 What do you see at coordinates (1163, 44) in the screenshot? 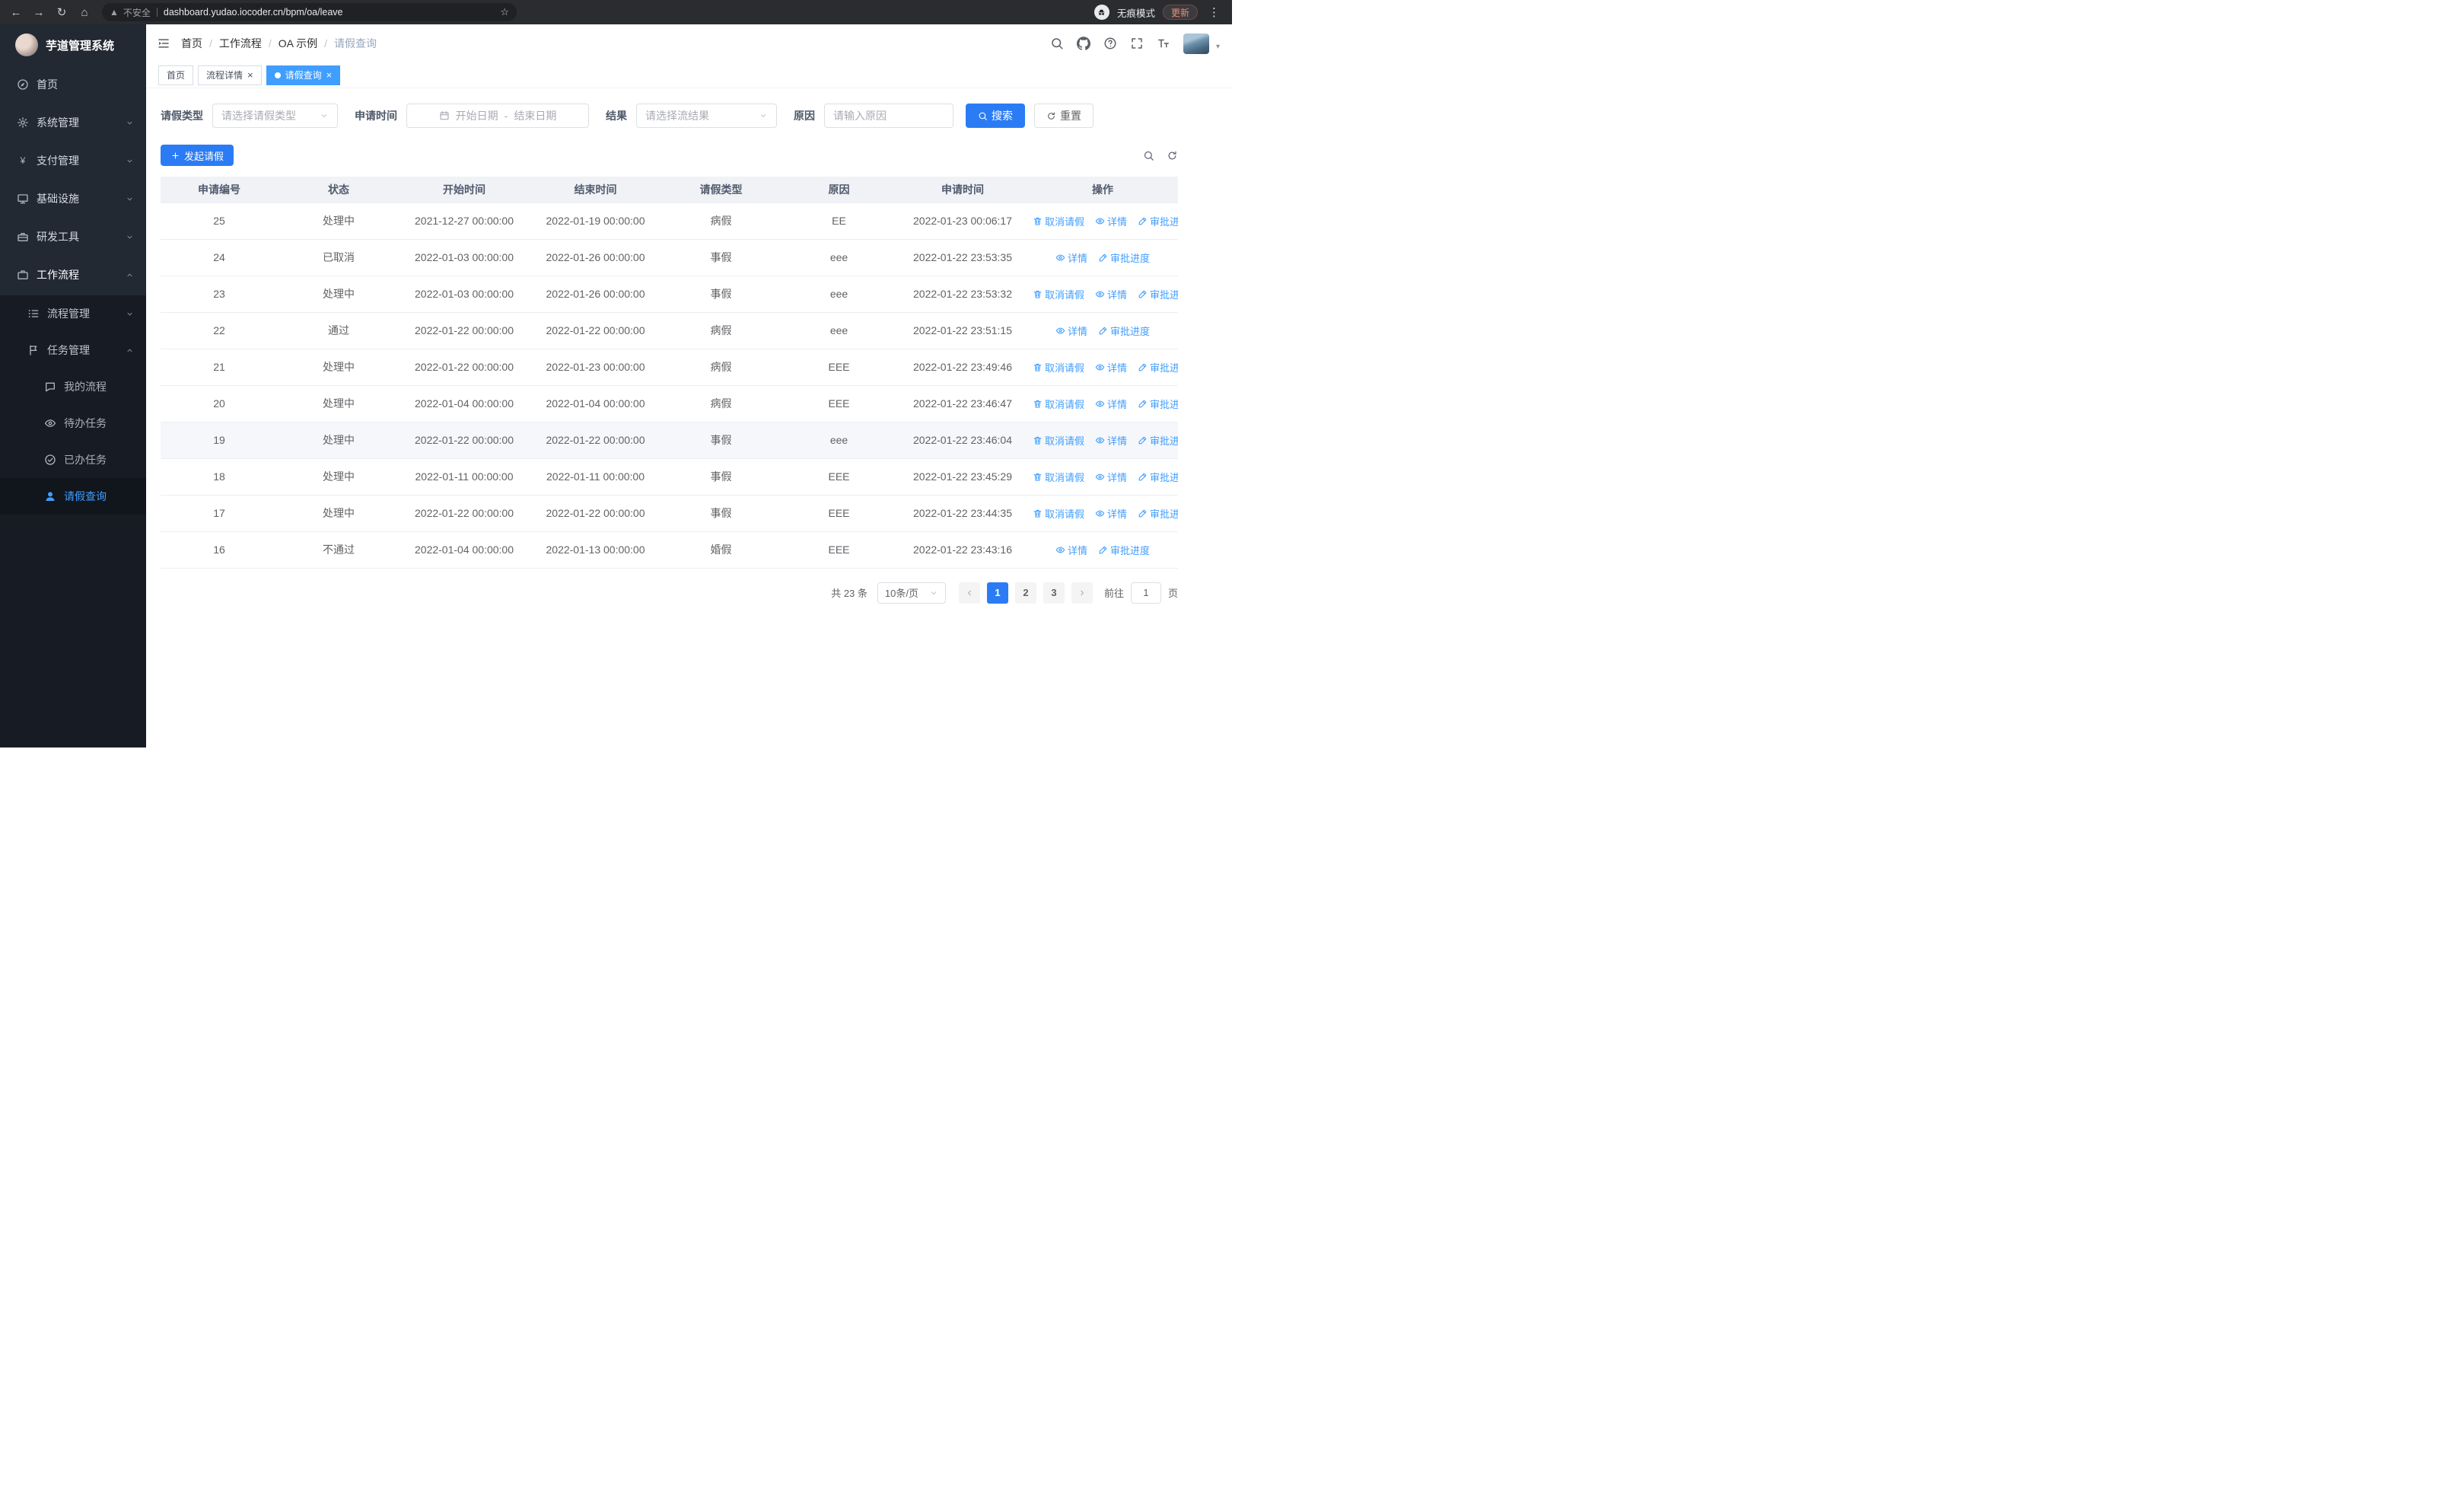
I see `font-size-icon` at bounding box center [1163, 44].